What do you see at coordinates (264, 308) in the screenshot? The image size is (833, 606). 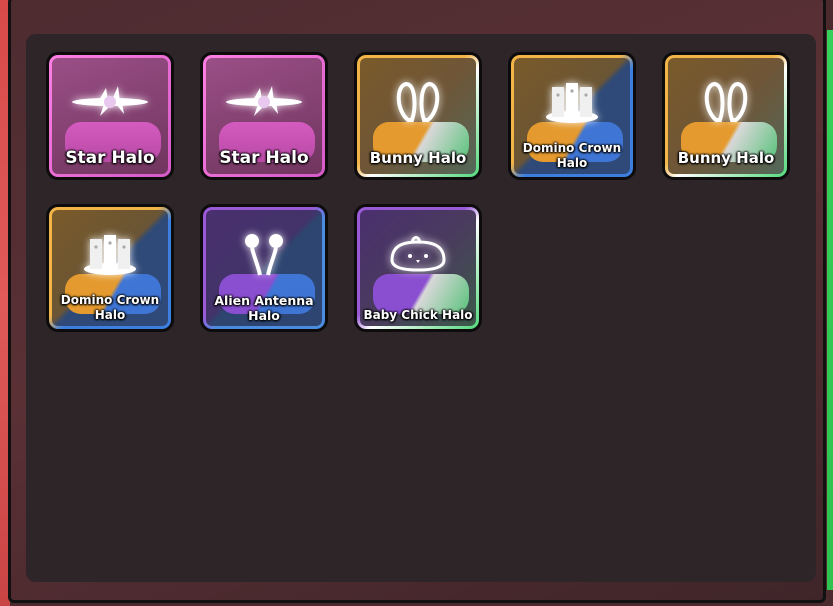 I see `item-name: Alien Antenna Halo` at bounding box center [264, 308].